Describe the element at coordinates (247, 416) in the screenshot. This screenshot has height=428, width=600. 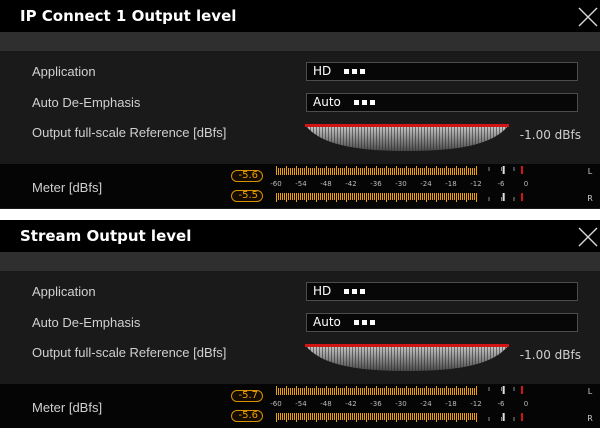
I see `peak-hold-right: -5.6` at that location.